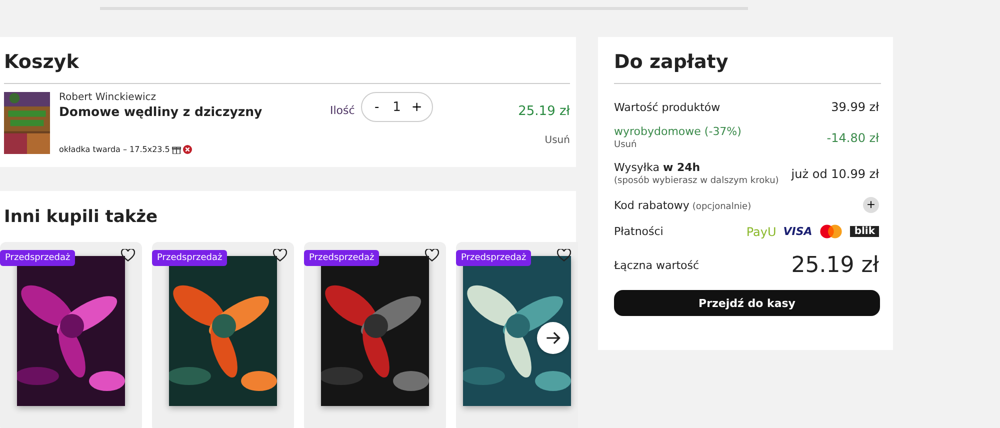 The image size is (1000, 428). Describe the element at coordinates (114, 149) in the screenshot. I see `book-format: okładka twarda – 17.5x23.5` at that location.